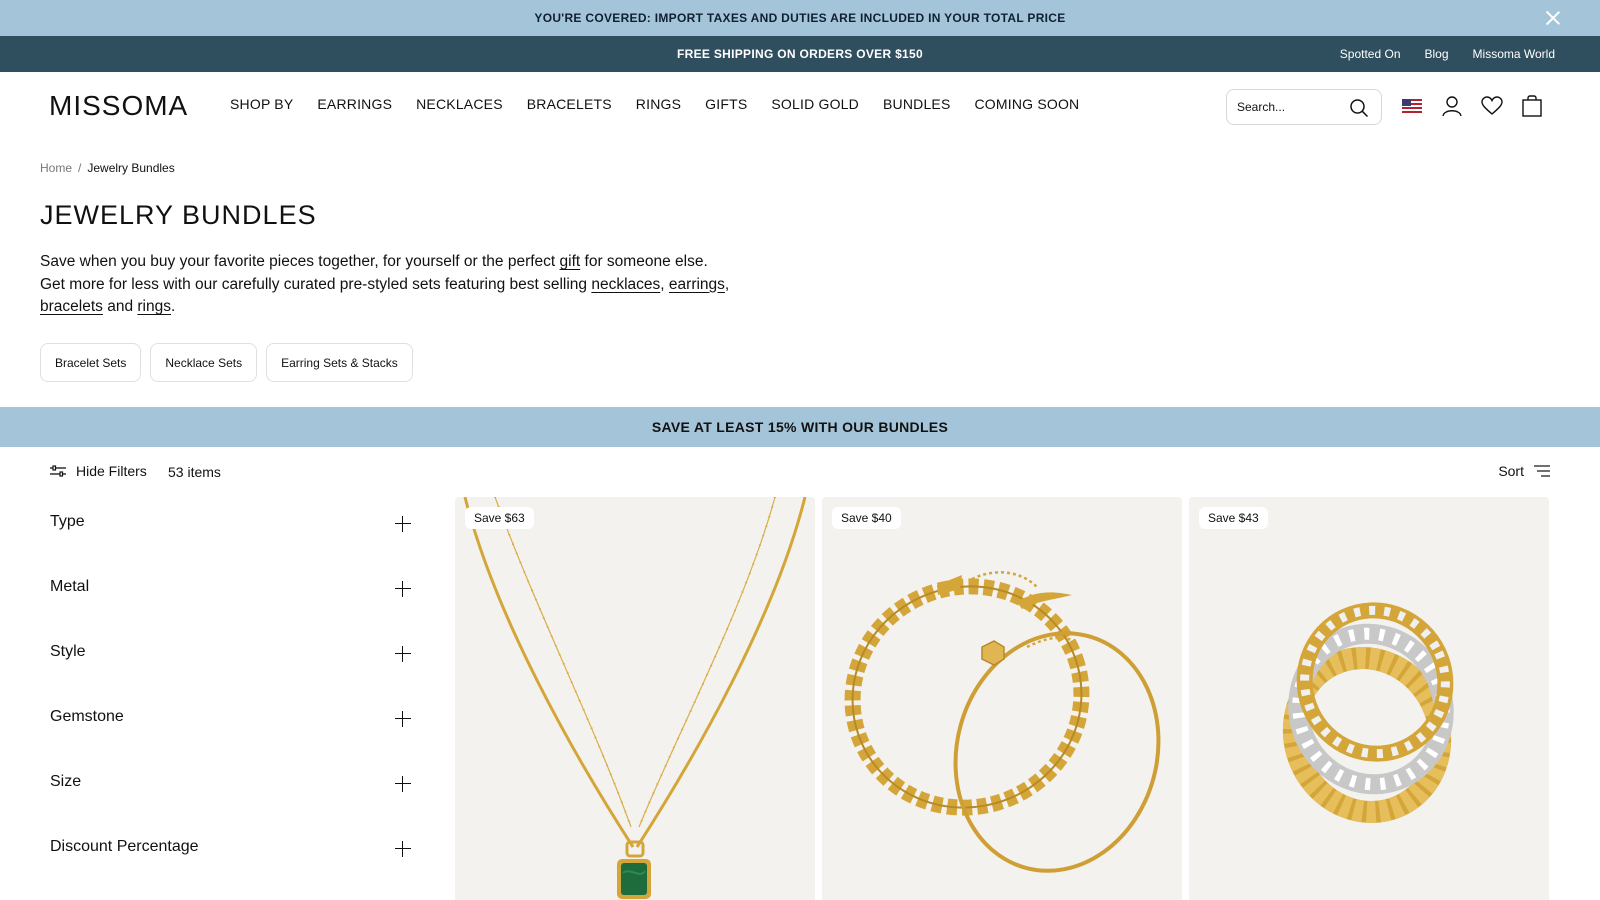  Describe the element at coordinates (231, 792) in the screenshot. I see `filter-size: Size` at that location.